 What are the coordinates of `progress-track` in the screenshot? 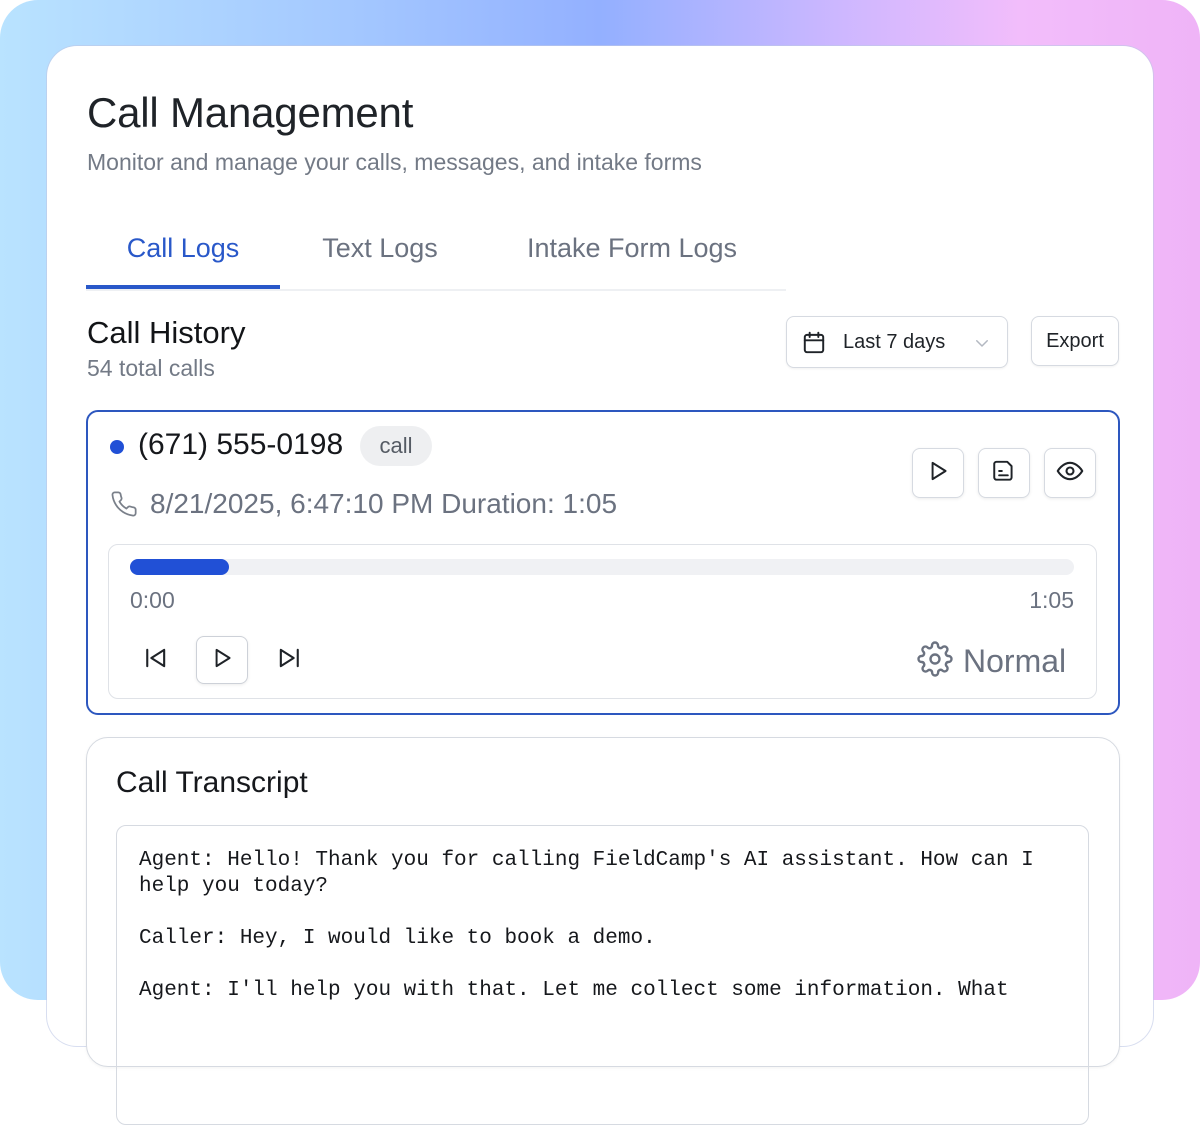 It's located at (602, 567).